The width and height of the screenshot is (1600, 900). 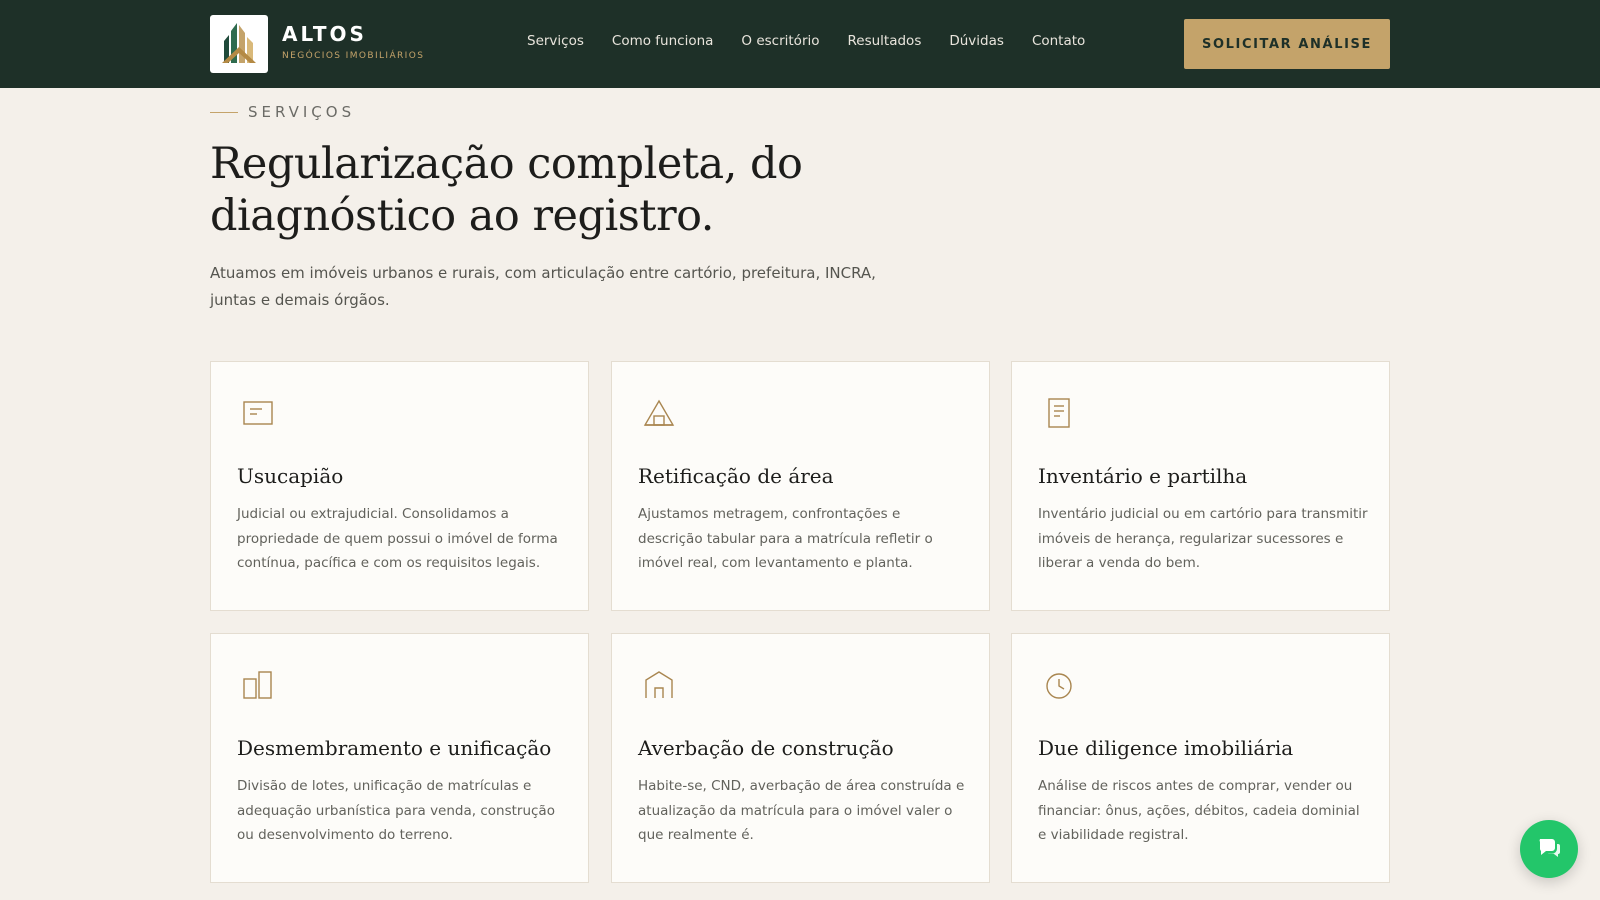 I want to click on document-lines-icon, so click(x=258, y=413).